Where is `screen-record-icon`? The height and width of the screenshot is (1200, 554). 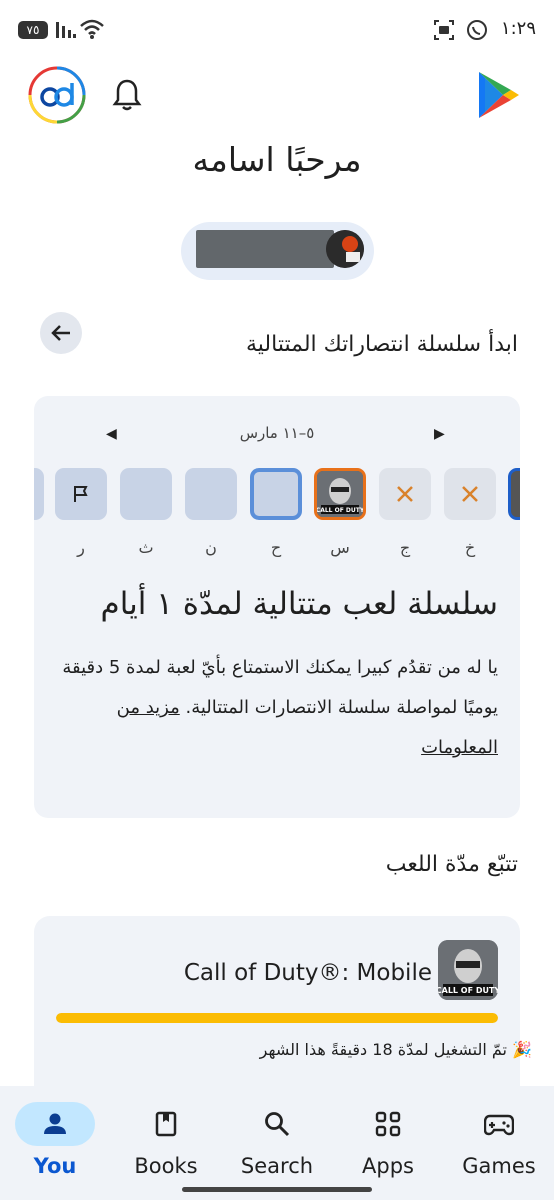
screen-record-icon is located at coordinates (443, 30).